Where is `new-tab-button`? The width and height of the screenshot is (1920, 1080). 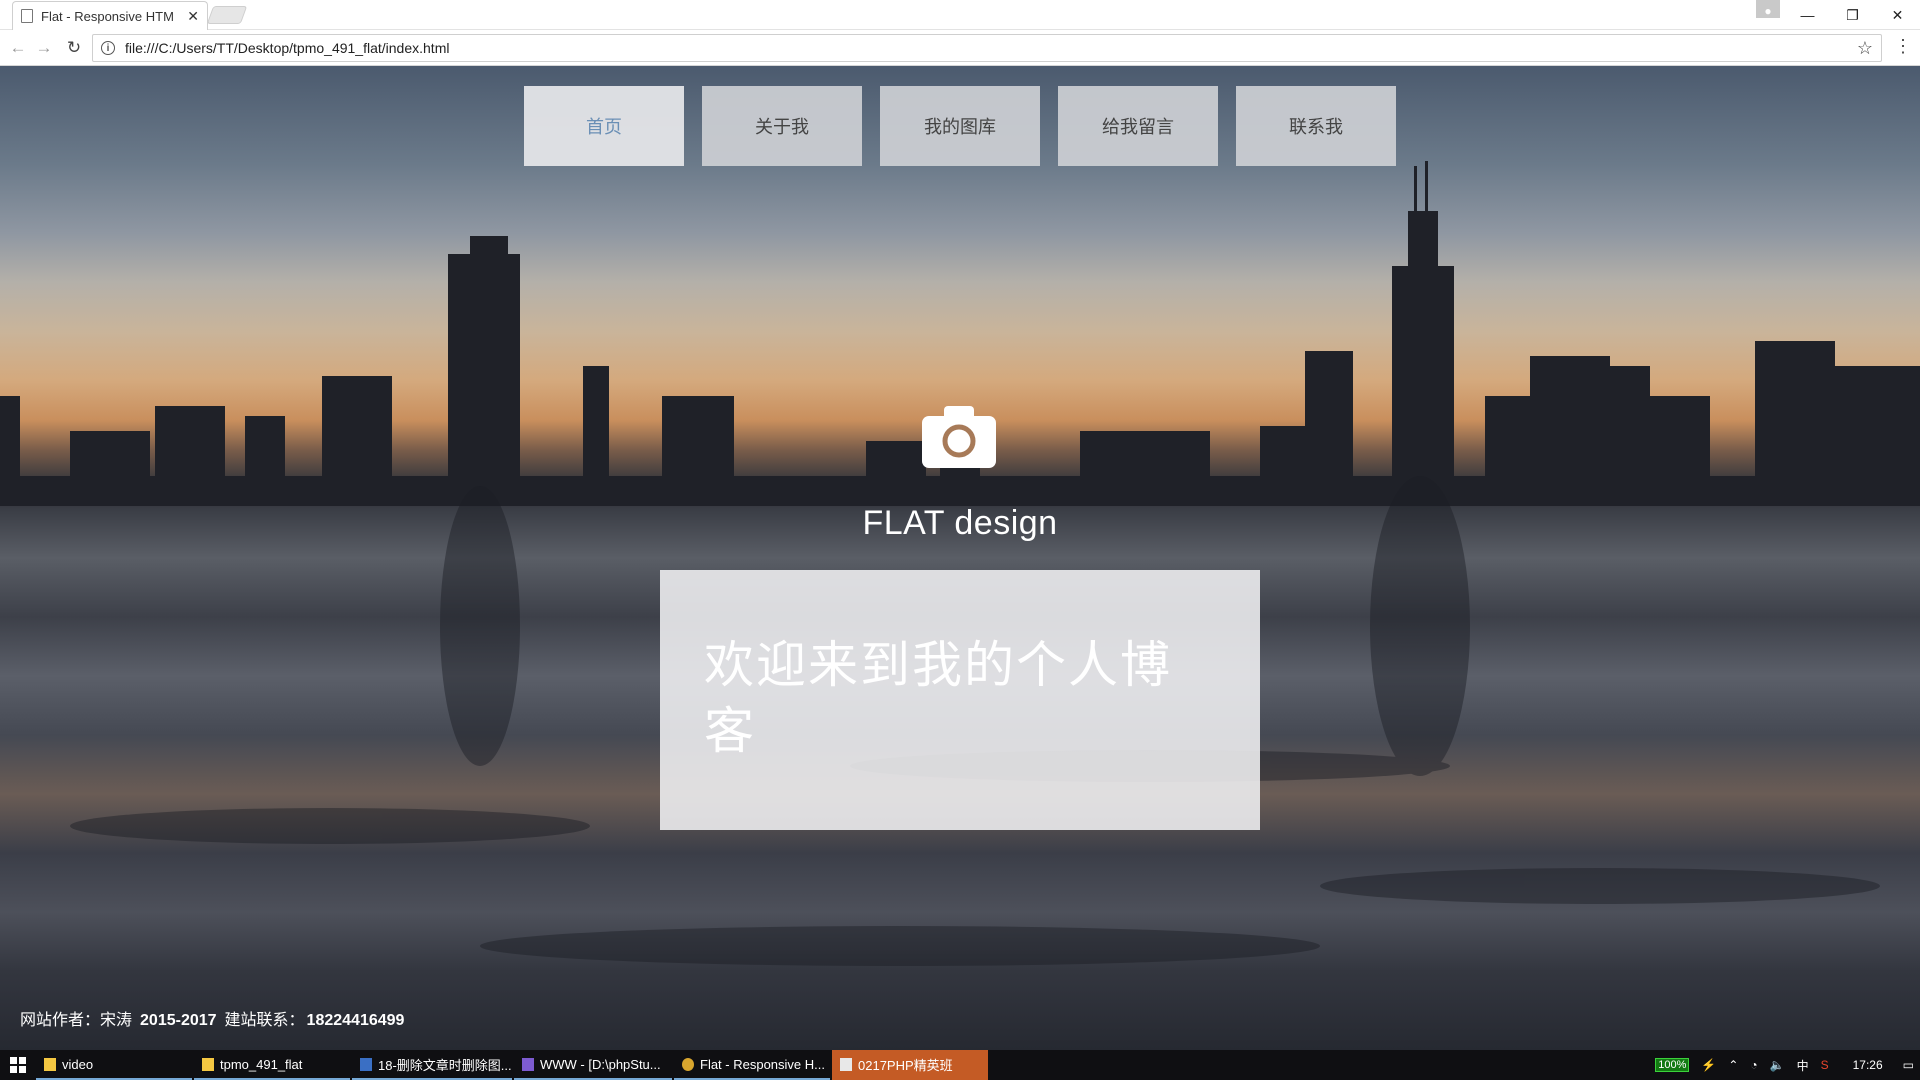
new-tab-button is located at coordinates (227, 15).